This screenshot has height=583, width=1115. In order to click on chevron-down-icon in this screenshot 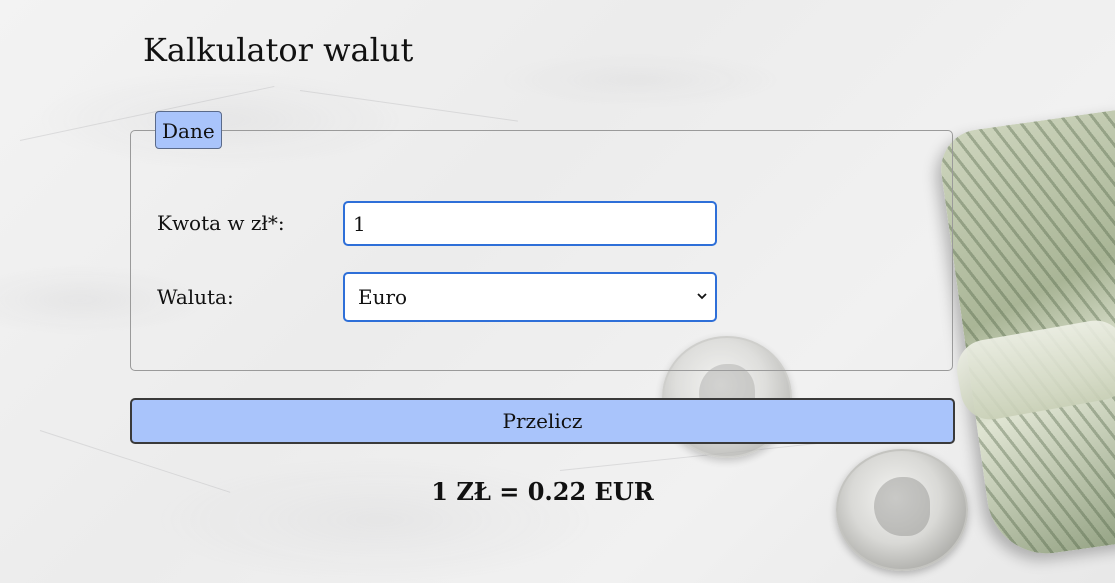, I will do `click(702, 296)`.